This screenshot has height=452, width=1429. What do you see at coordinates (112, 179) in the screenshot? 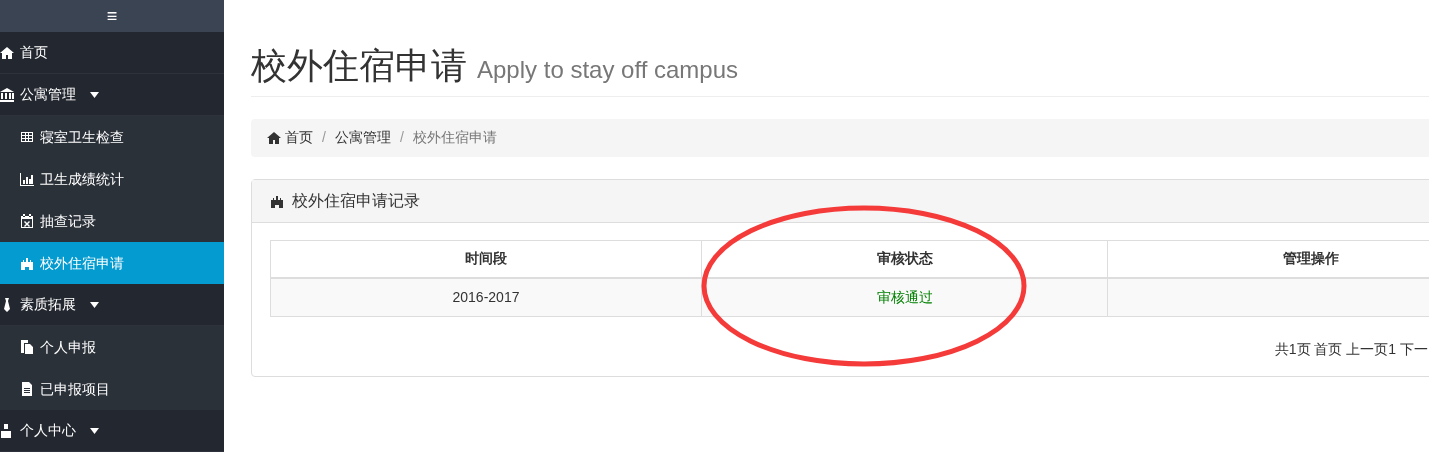
I see `sidebar-subitem: 卫生成绩统计` at bounding box center [112, 179].